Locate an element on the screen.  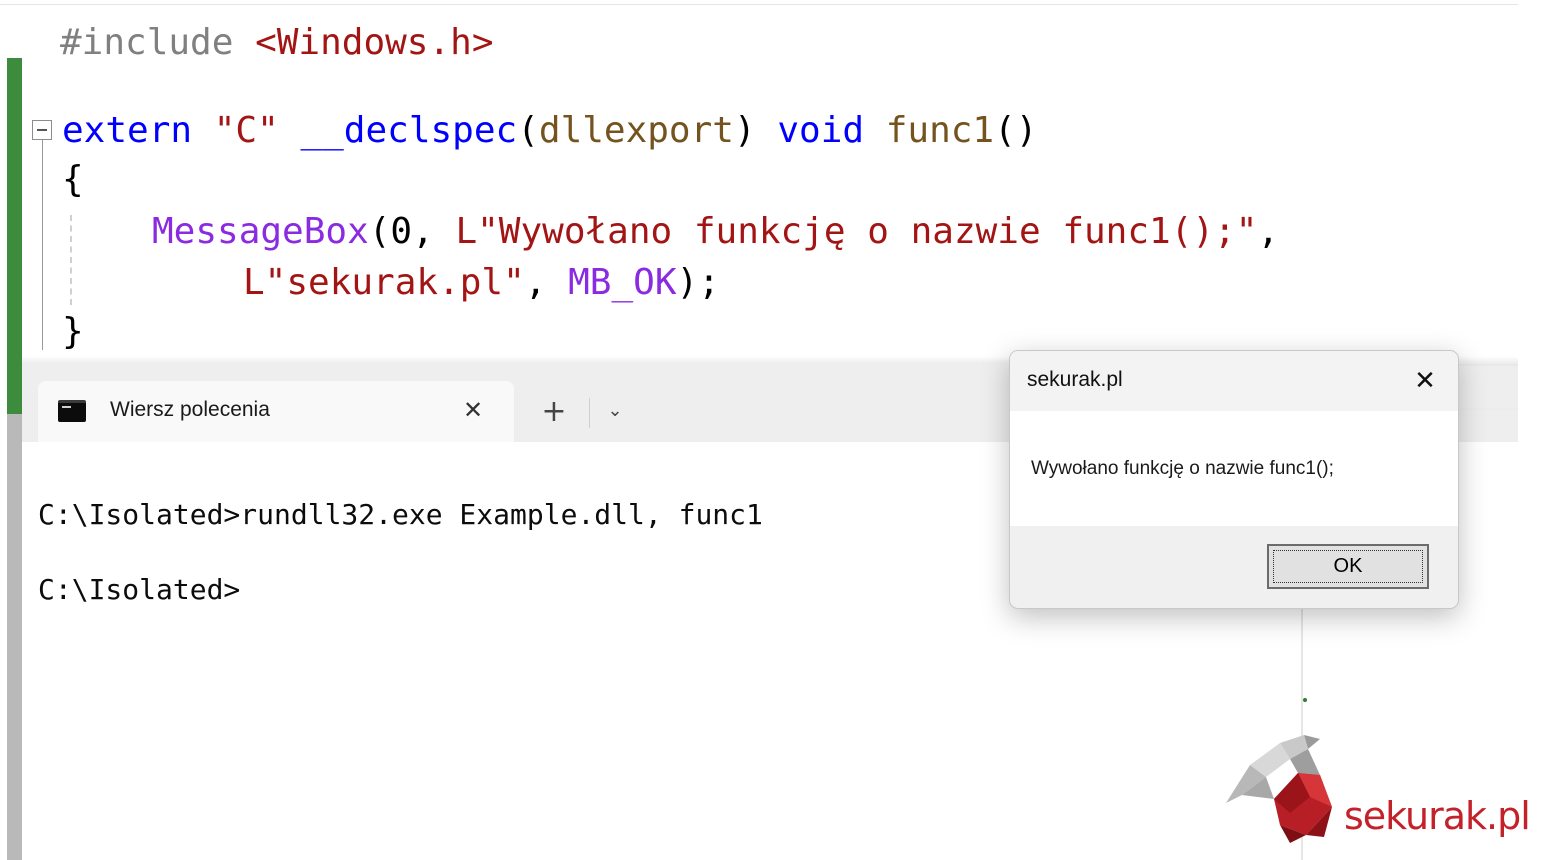
collapse-minus-icon is located at coordinates (42, 130).